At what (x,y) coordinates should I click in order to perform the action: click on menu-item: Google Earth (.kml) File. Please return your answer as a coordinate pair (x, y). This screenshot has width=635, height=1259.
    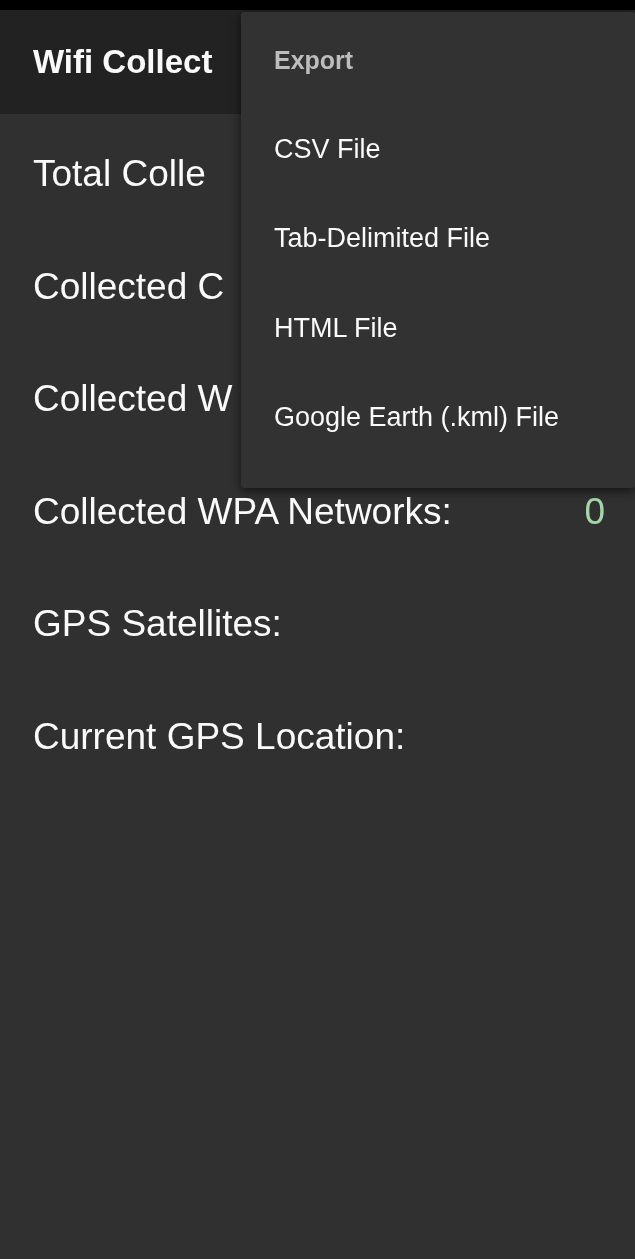
    Looking at the image, I should click on (417, 443).